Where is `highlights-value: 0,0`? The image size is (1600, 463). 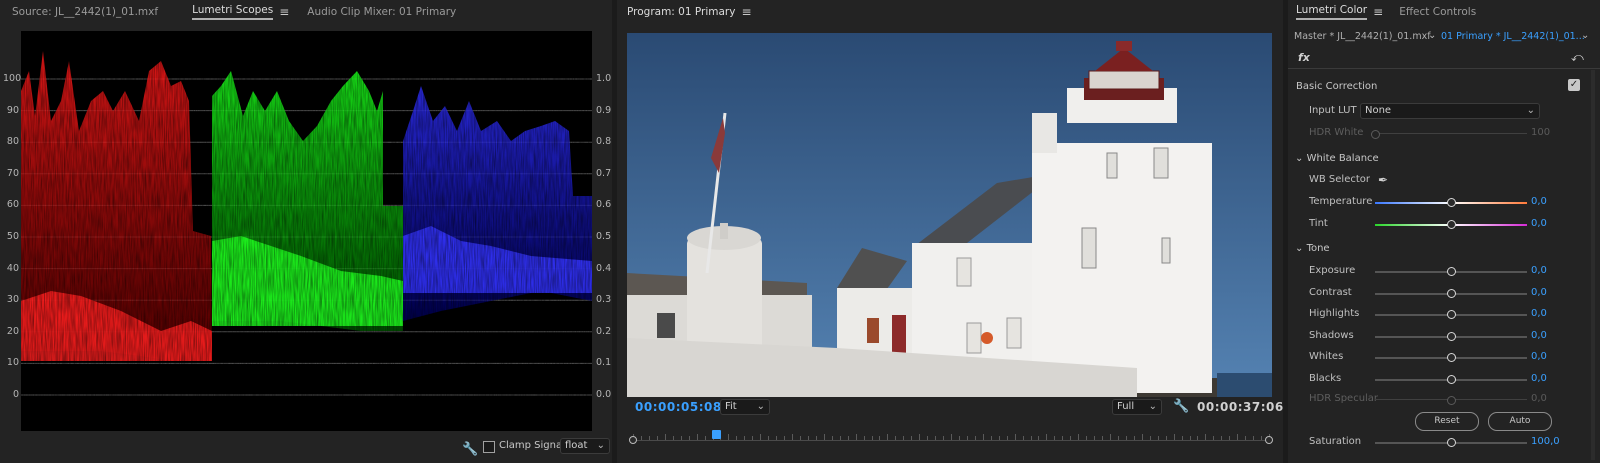
highlights-value: 0,0 is located at coordinates (1539, 313).